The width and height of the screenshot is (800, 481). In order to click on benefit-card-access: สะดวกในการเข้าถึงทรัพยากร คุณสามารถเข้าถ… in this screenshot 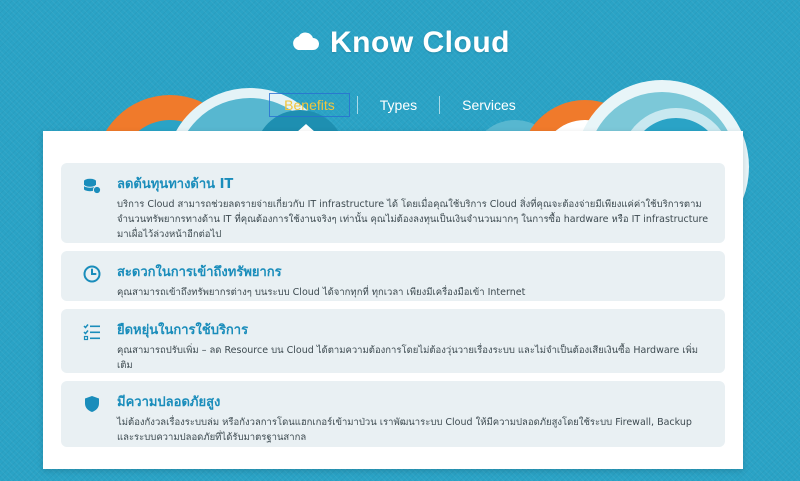, I will do `click(393, 276)`.